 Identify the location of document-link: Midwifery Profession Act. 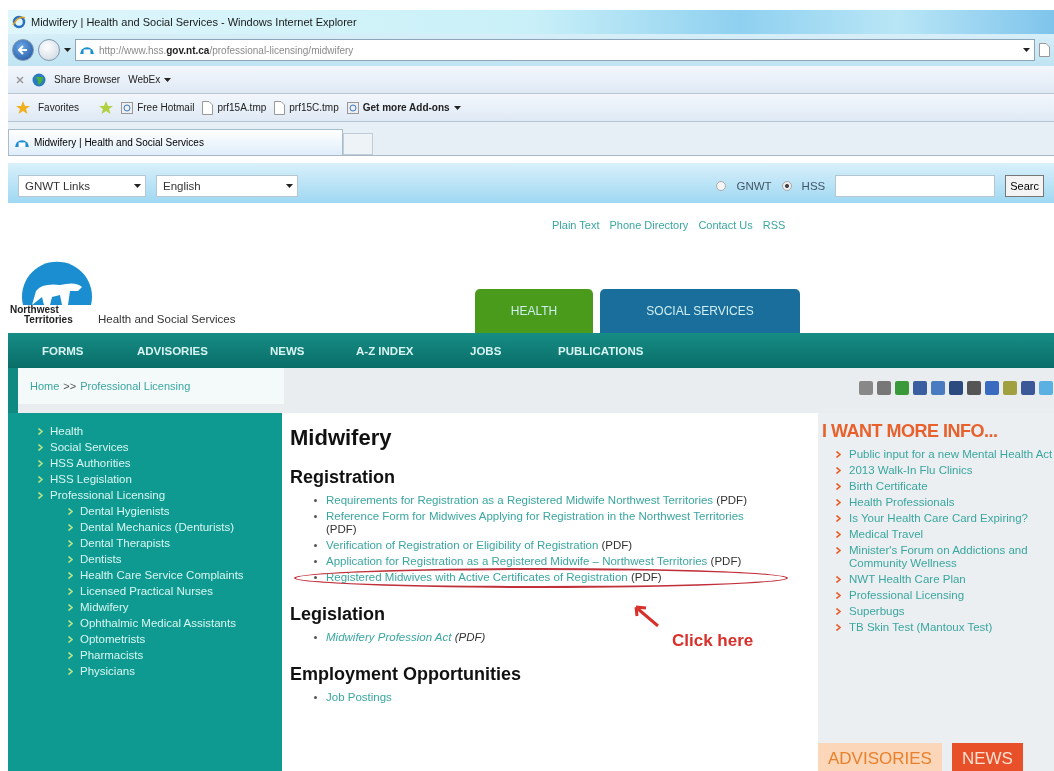
(389, 637).